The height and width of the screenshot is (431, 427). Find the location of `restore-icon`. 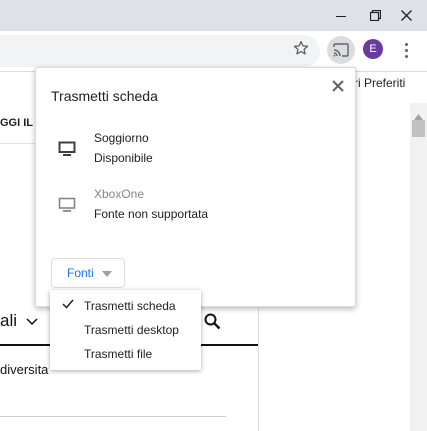

restore-icon is located at coordinates (375, 15).